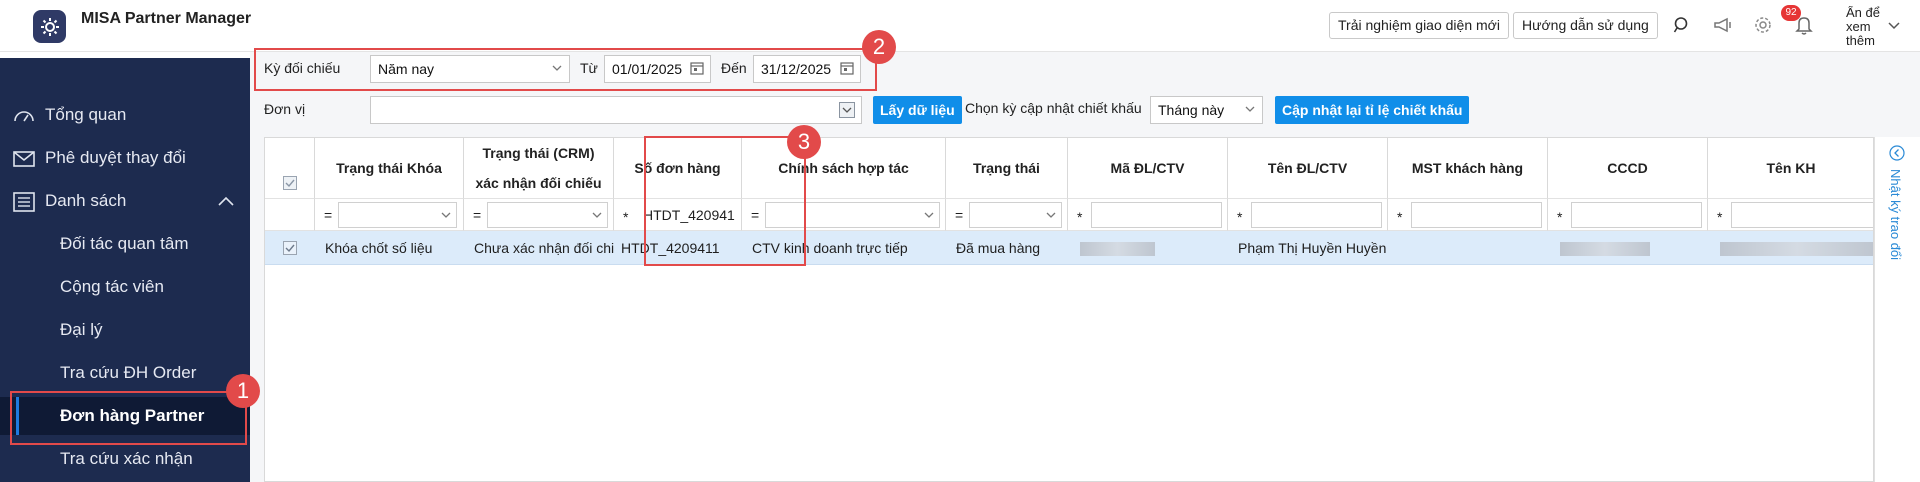  I want to click on search-icon, so click(1682, 25).